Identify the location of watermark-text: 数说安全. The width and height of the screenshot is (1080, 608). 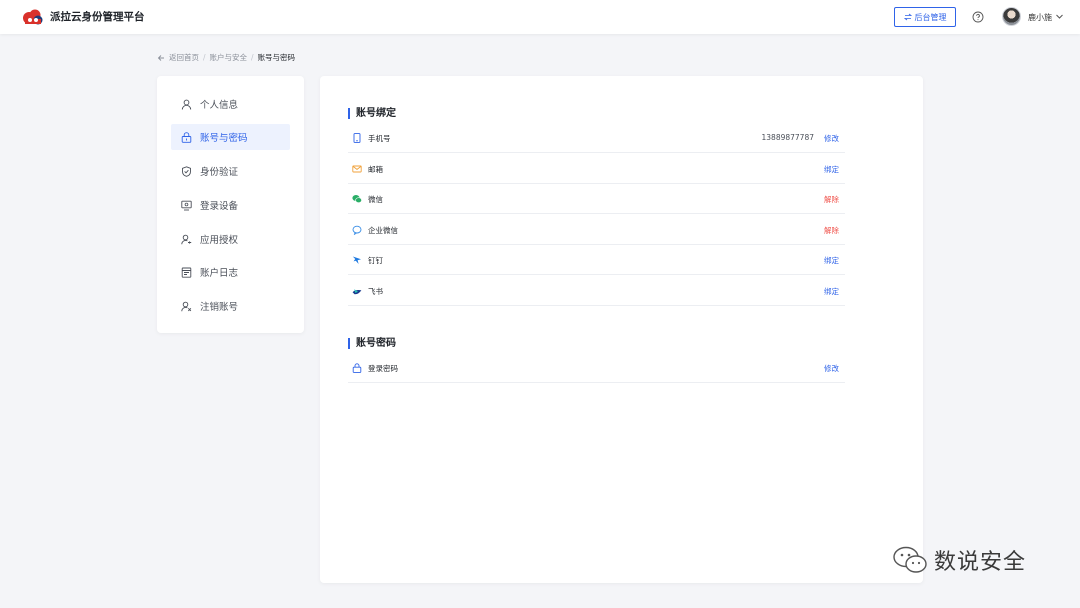
(980, 562).